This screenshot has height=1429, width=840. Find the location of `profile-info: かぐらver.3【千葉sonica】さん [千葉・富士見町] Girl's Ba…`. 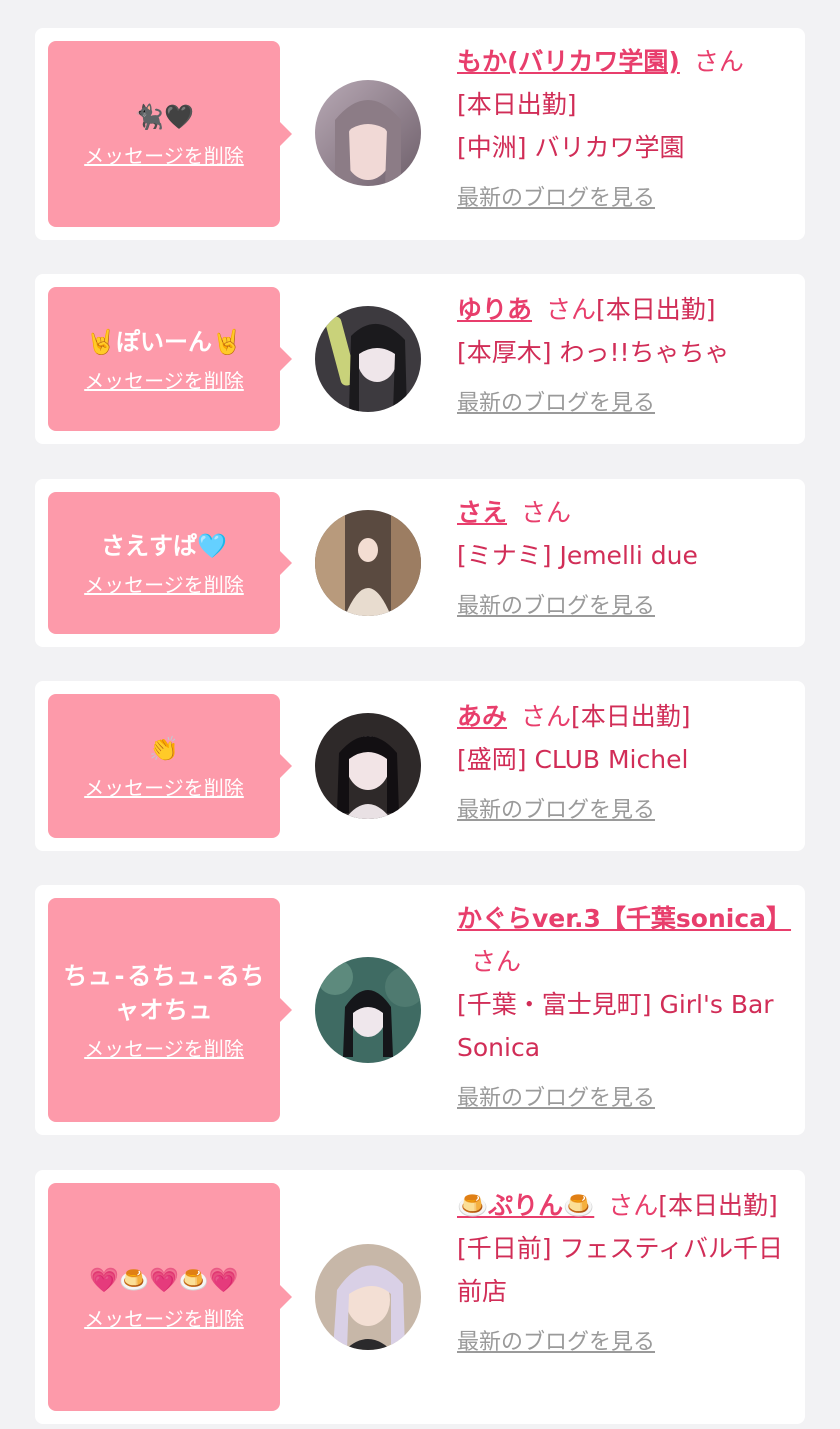

profile-info: かぐらver.3【千葉sonica】さん [千葉・富士見町] Girl's Ba… is located at coordinates (624, 1008).